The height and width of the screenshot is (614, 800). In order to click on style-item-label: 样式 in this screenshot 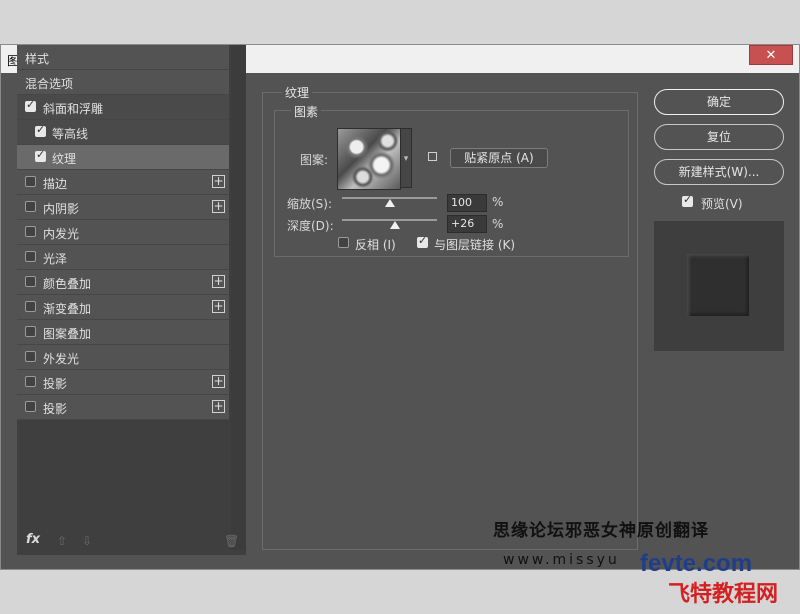, I will do `click(37, 59)`.